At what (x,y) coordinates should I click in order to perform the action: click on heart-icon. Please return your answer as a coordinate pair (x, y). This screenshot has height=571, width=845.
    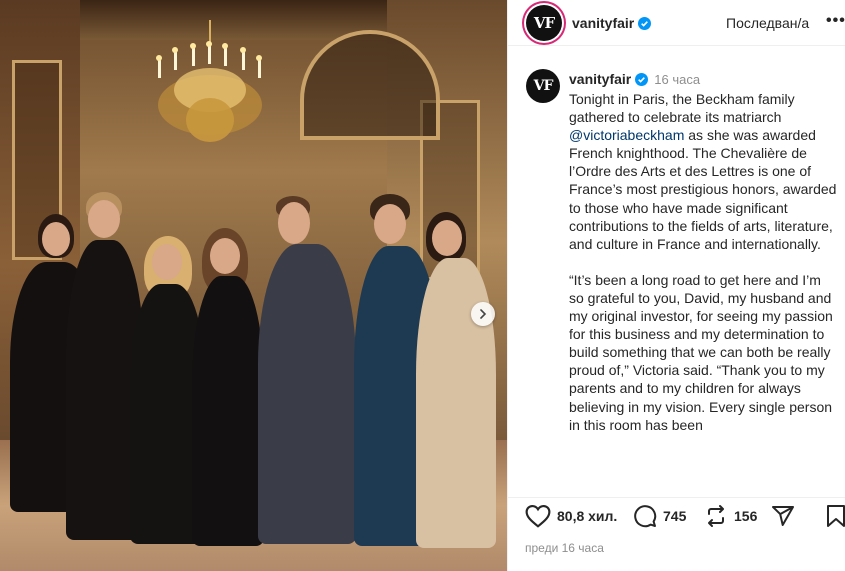
    Looking at the image, I should click on (538, 516).